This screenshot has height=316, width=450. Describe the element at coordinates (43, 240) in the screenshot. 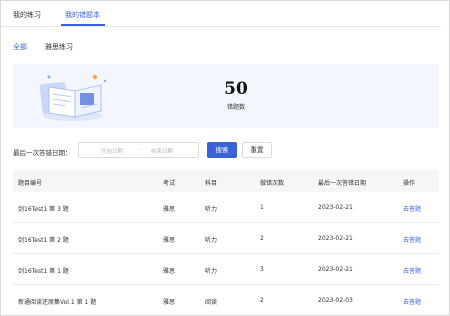

I see `cell-question-id: 剑16Test1 第 2 题` at that location.